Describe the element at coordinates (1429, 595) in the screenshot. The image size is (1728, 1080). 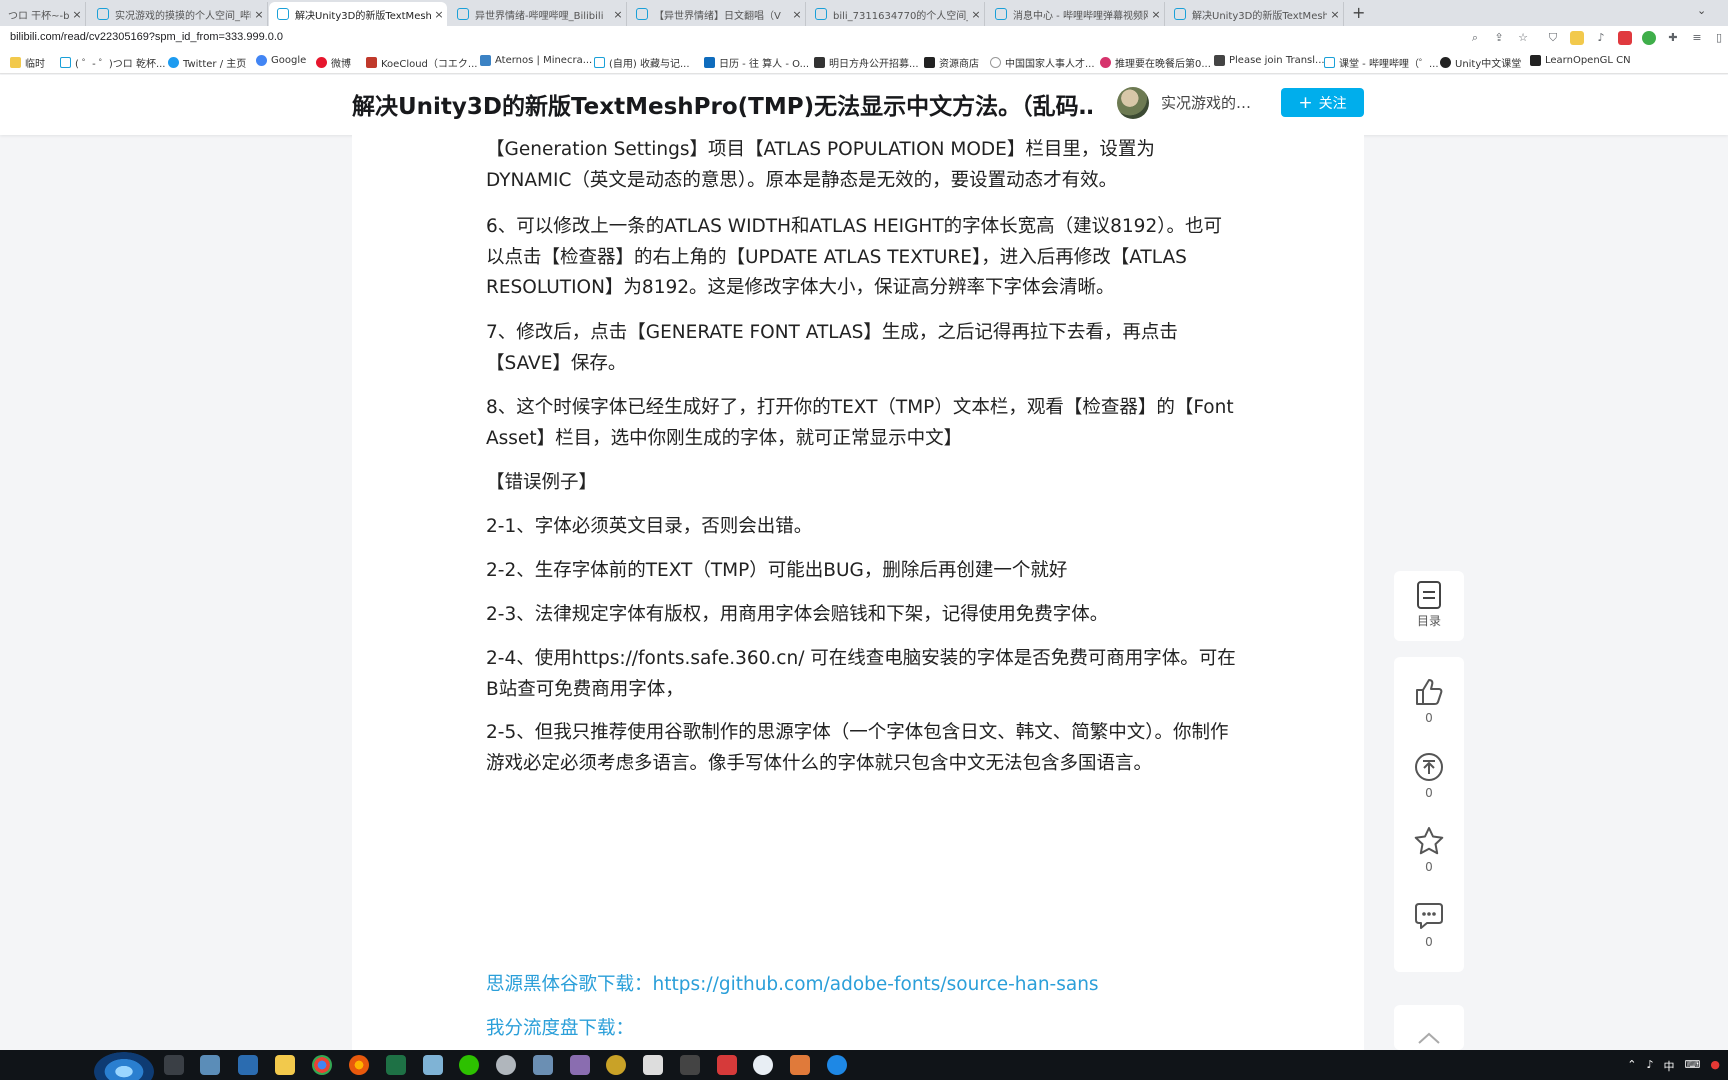
I see `document-icon` at that location.